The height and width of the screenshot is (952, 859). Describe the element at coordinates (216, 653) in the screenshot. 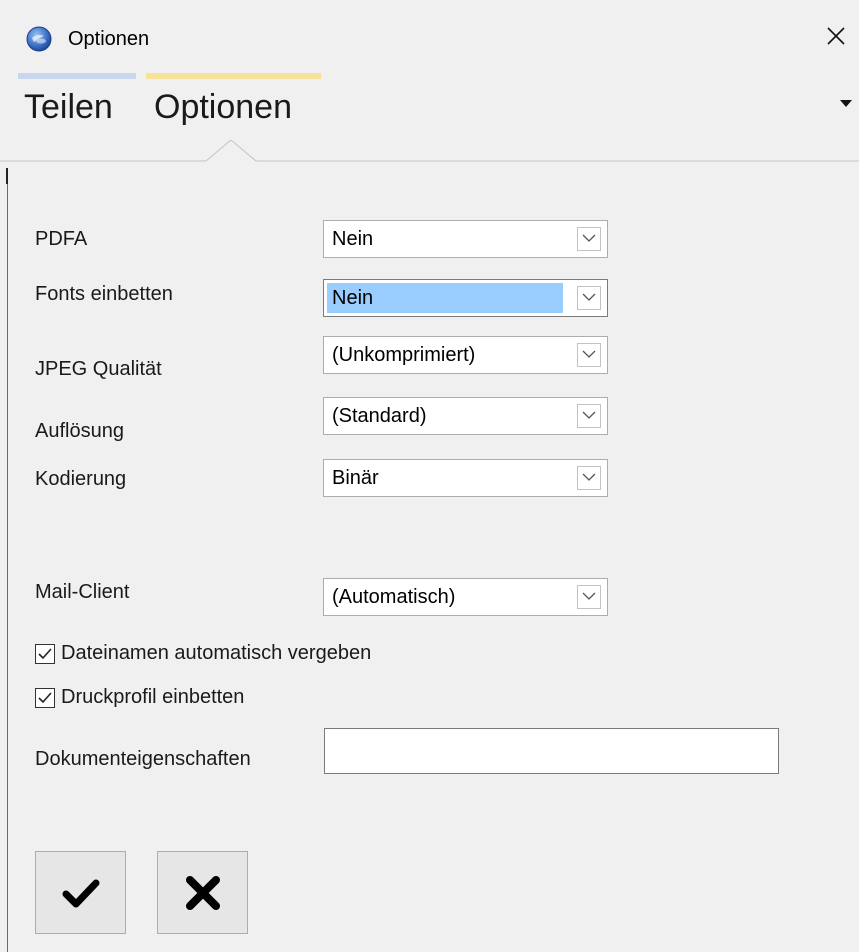

I see `auto-filenames-label: Dateinamen automatisch vergeben` at that location.